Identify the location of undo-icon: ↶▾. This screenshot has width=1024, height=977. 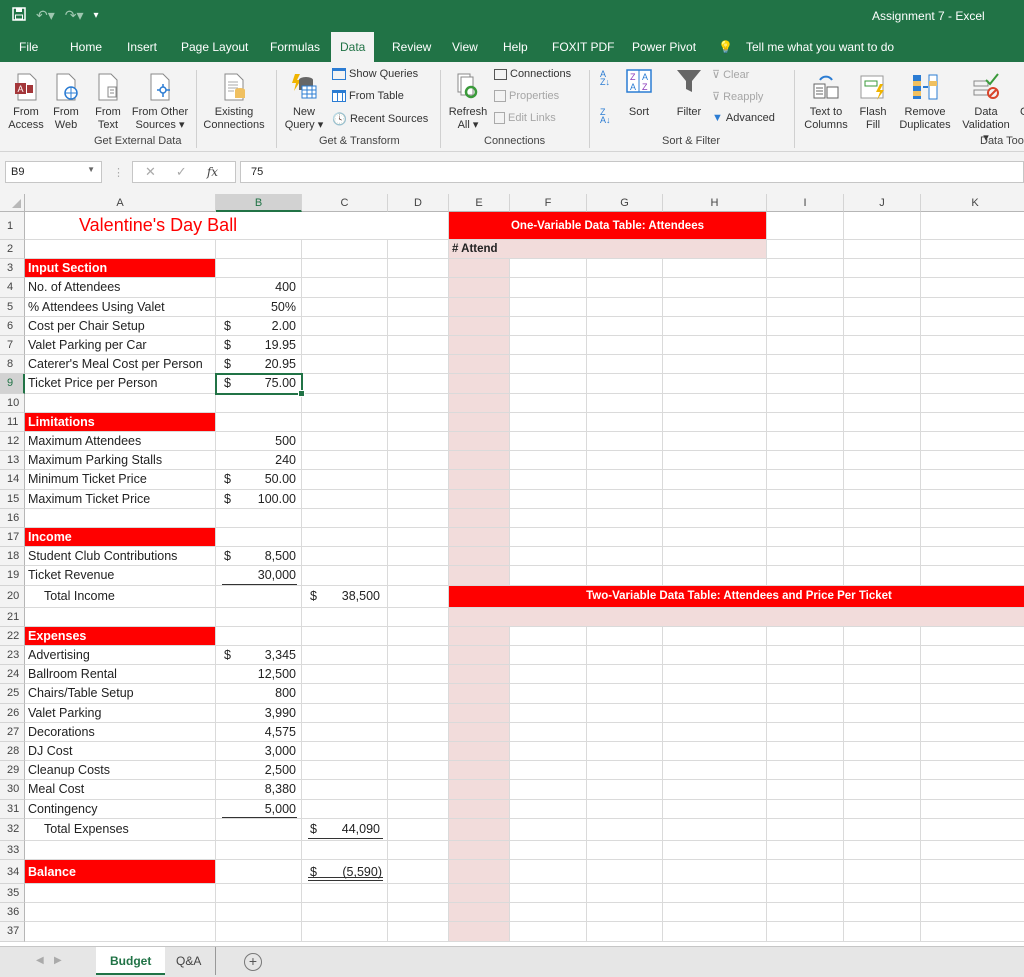
(45, 15).